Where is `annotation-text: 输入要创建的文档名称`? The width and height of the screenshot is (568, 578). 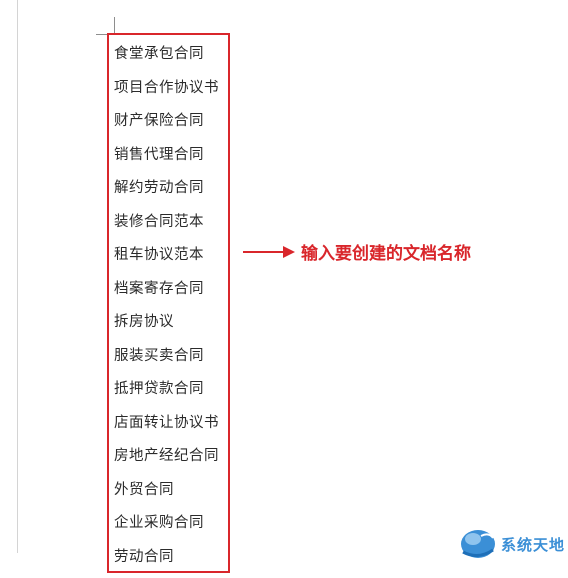 annotation-text: 输入要创建的文档名称 is located at coordinates (386, 251).